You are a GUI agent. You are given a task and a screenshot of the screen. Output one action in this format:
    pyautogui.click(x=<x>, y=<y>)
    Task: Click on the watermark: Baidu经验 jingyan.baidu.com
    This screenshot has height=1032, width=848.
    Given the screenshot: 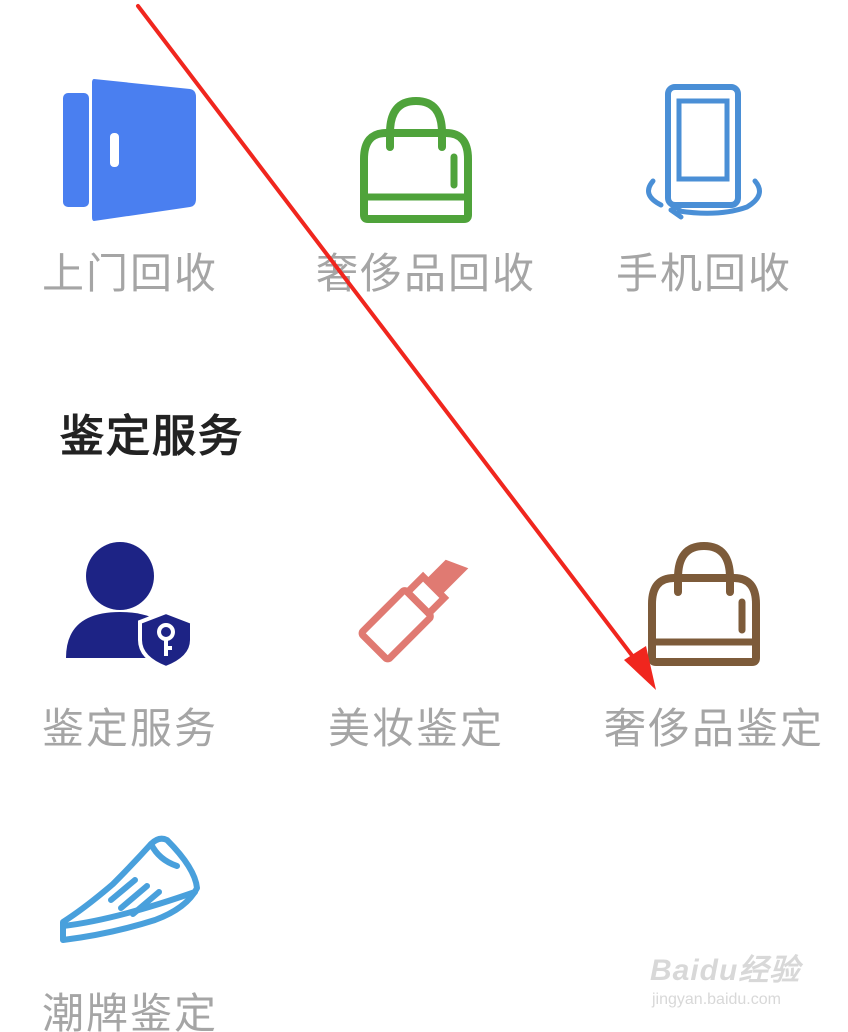 What is the action you would take?
    pyautogui.click(x=725, y=977)
    